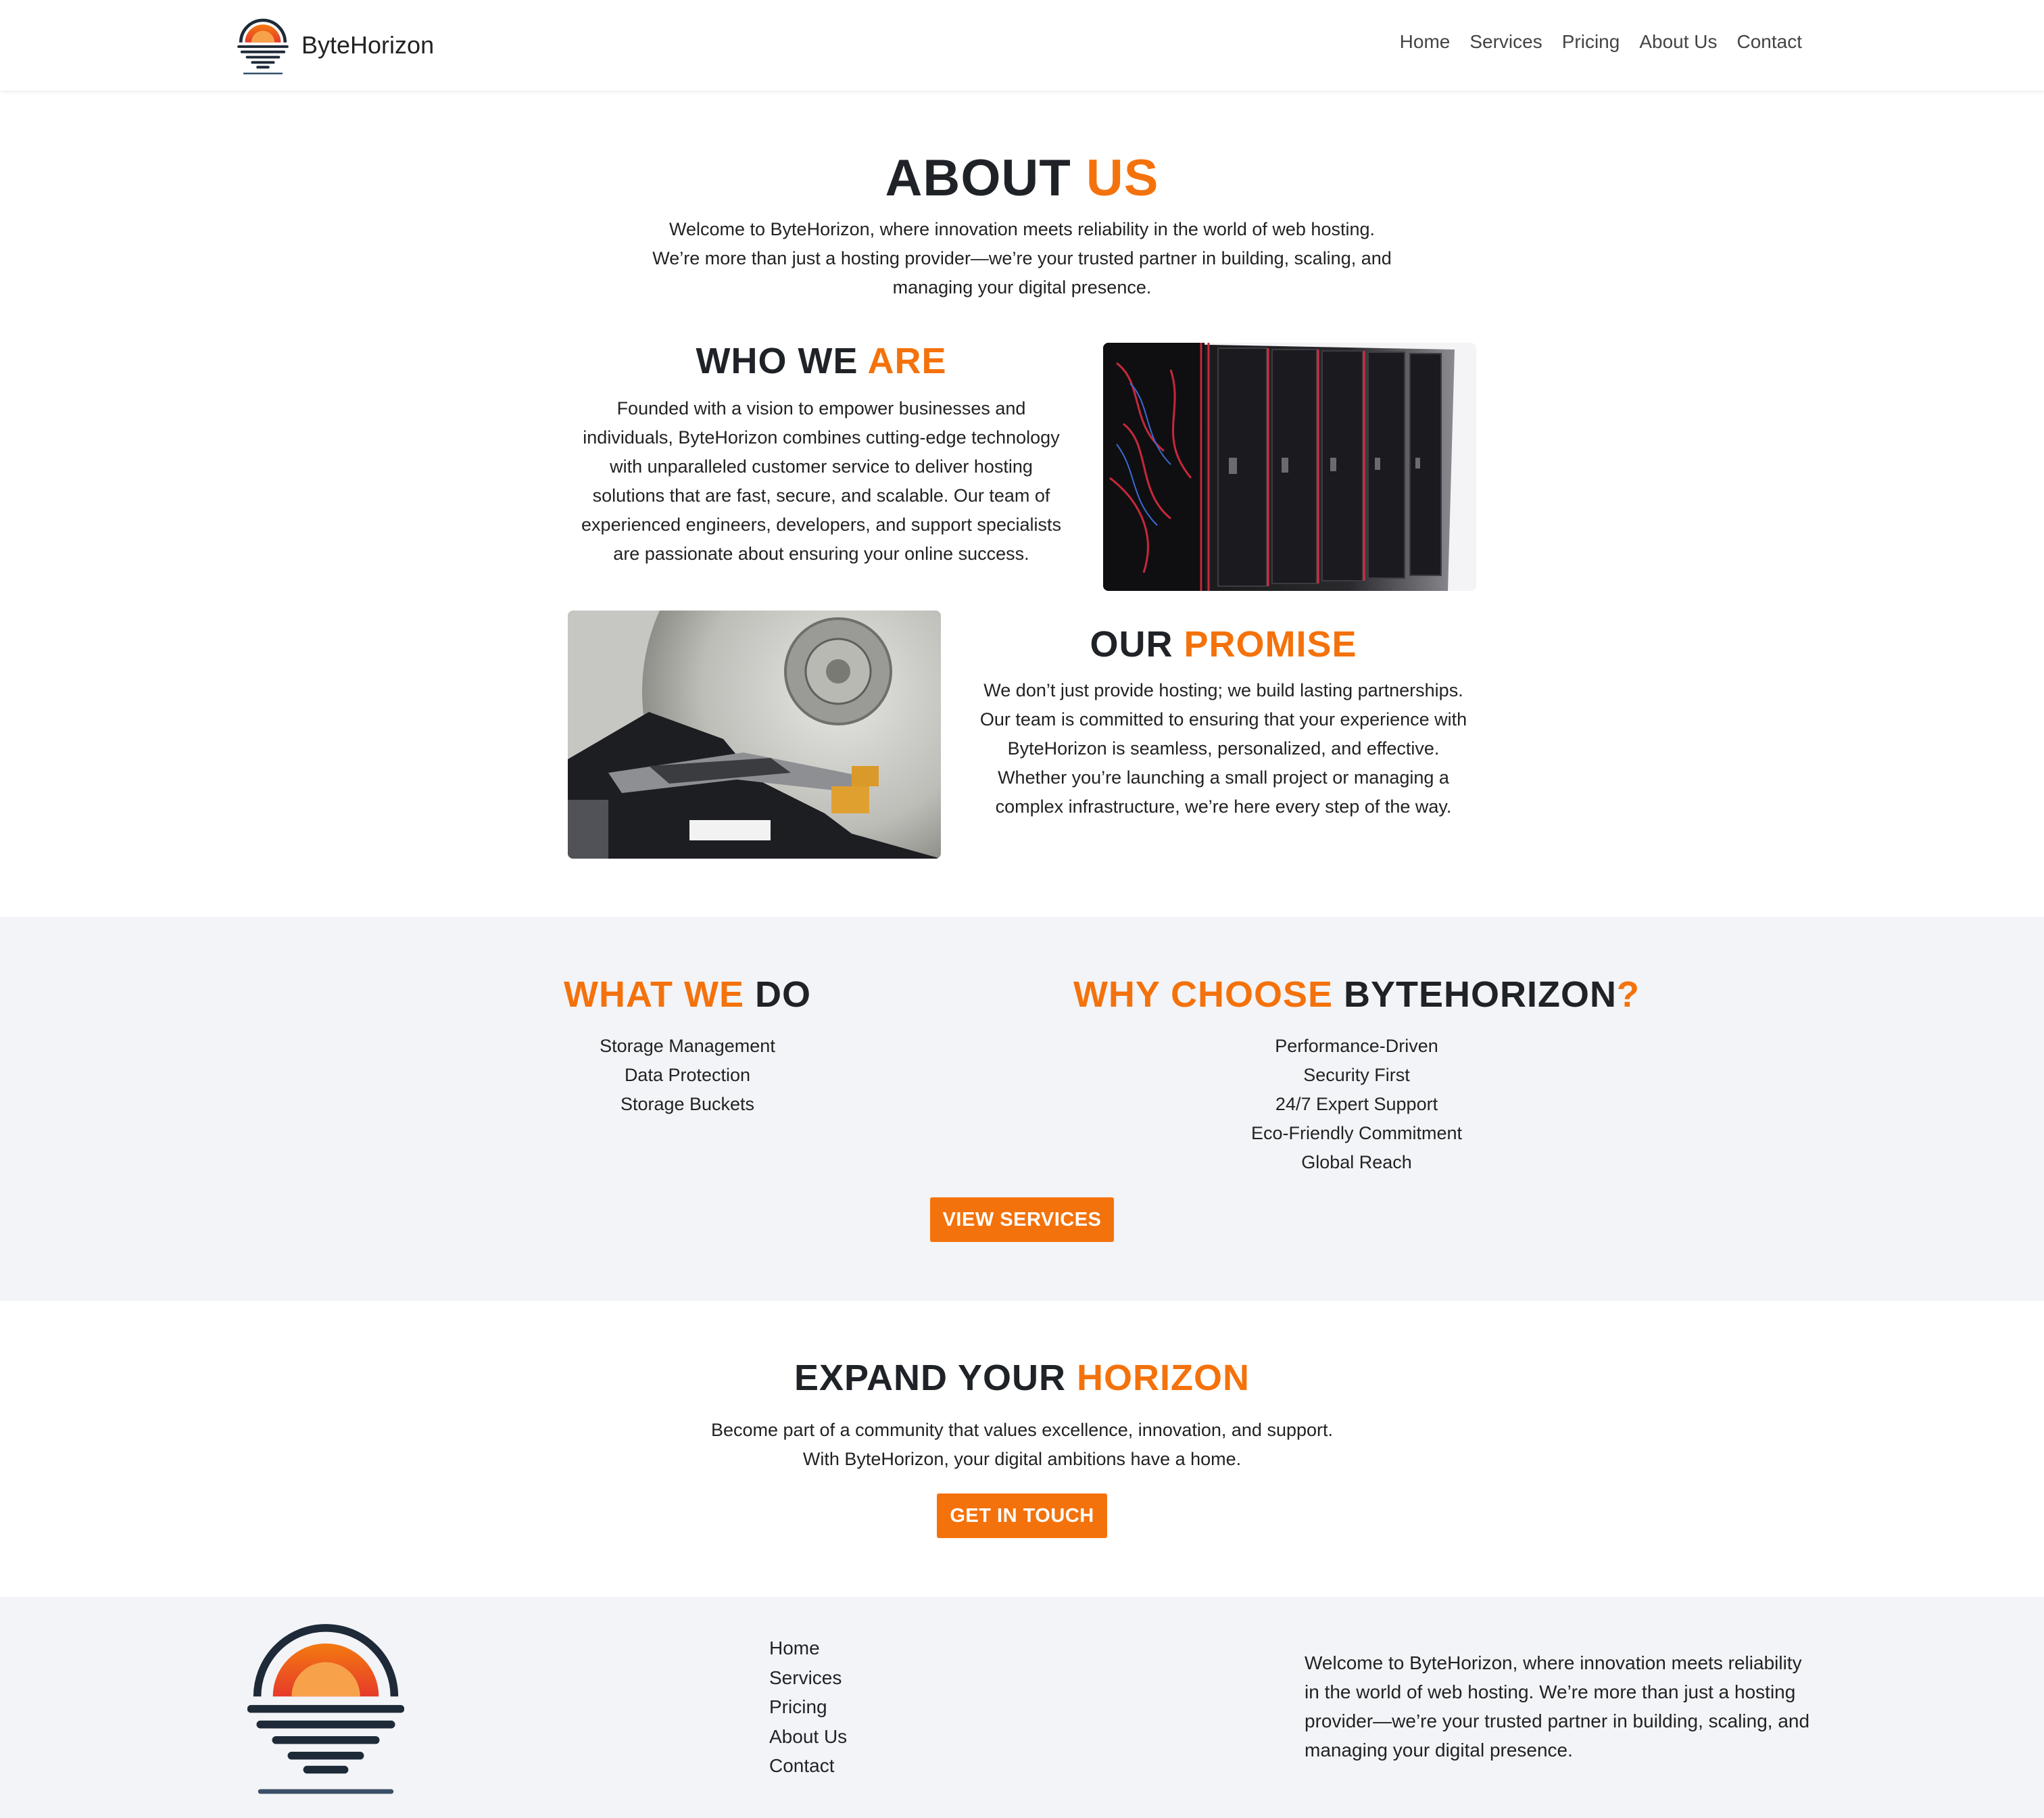 Image resolution: width=2044 pixels, height=1818 pixels. Describe the element at coordinates (1425, 42) in the screenshot. I see `nav-home: Home` at that location.